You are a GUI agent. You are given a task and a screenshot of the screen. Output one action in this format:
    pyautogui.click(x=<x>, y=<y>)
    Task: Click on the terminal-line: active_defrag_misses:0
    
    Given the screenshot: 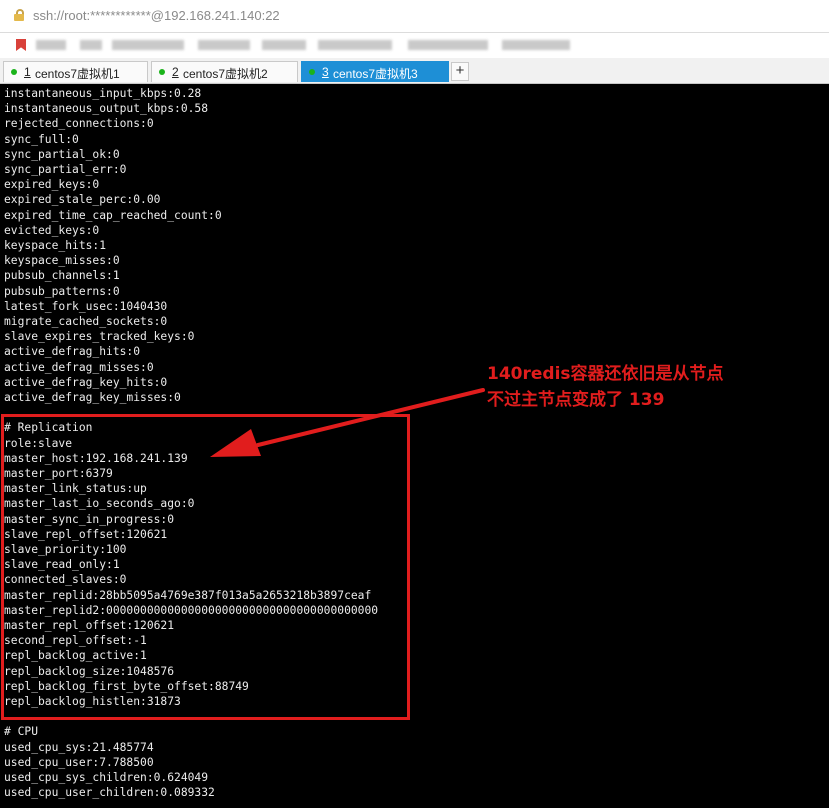 What is the action you would take?
    pyautogui.click(x=79, y=367)
    